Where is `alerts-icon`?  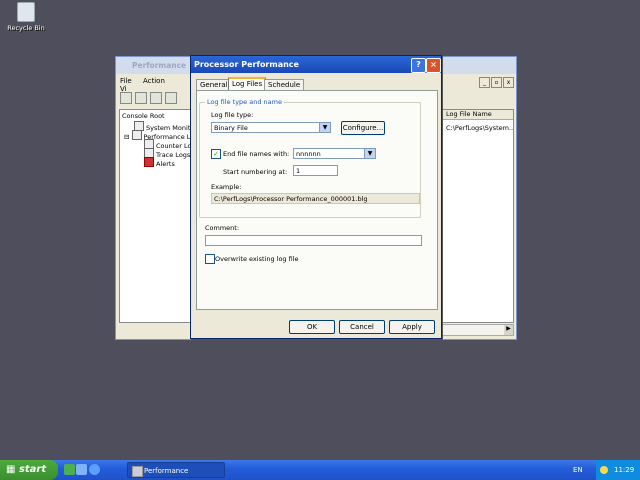 alerts-icon is located at coordinates (149, 162).